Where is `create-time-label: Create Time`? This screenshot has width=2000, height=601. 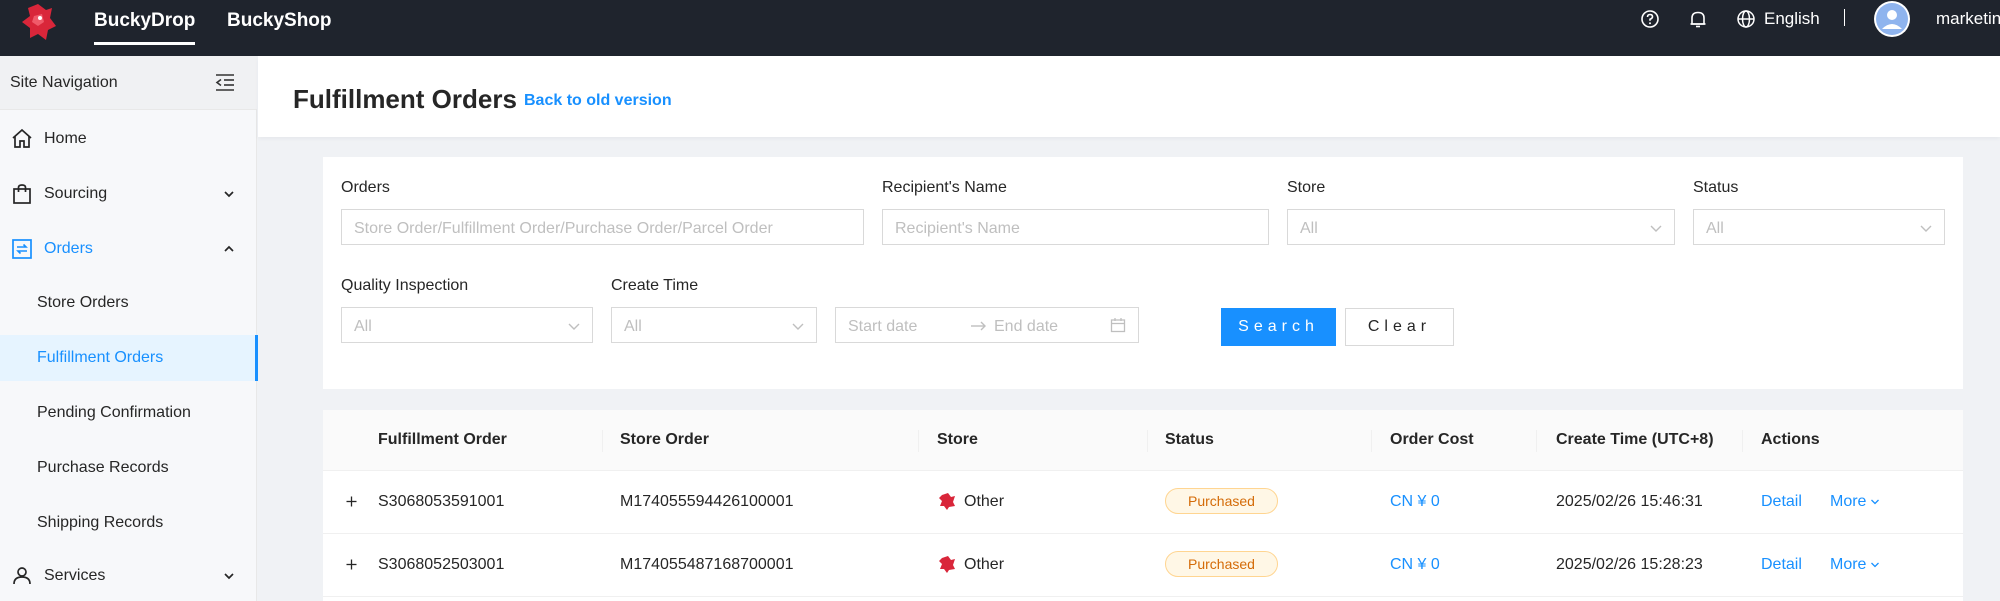
create-time-label: Create Time is located at coordinates (655, 285).